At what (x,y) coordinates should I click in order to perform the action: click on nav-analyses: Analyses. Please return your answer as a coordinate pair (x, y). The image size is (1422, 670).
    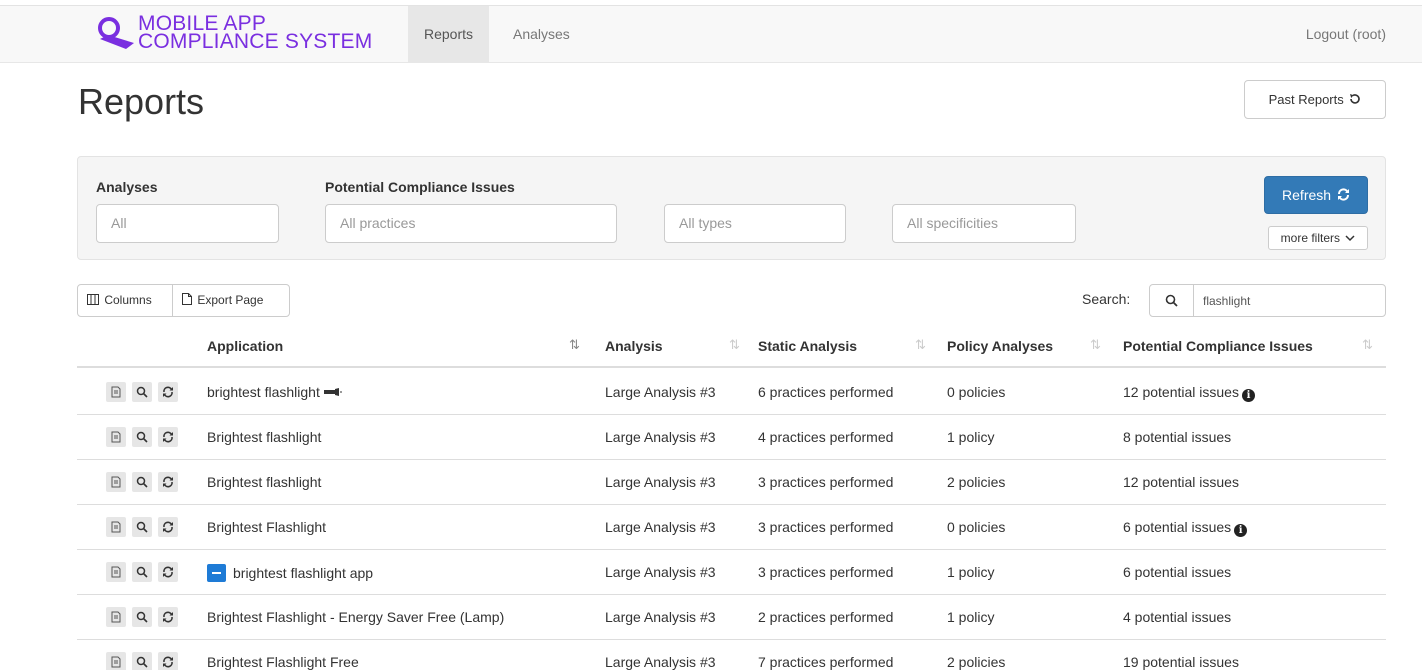
    Looking at the image, I should click on (541, 34).